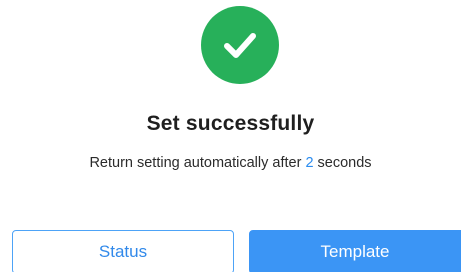 The image size is (461, 272). I want to click on success-checkmark-icon, so click(240, 45).